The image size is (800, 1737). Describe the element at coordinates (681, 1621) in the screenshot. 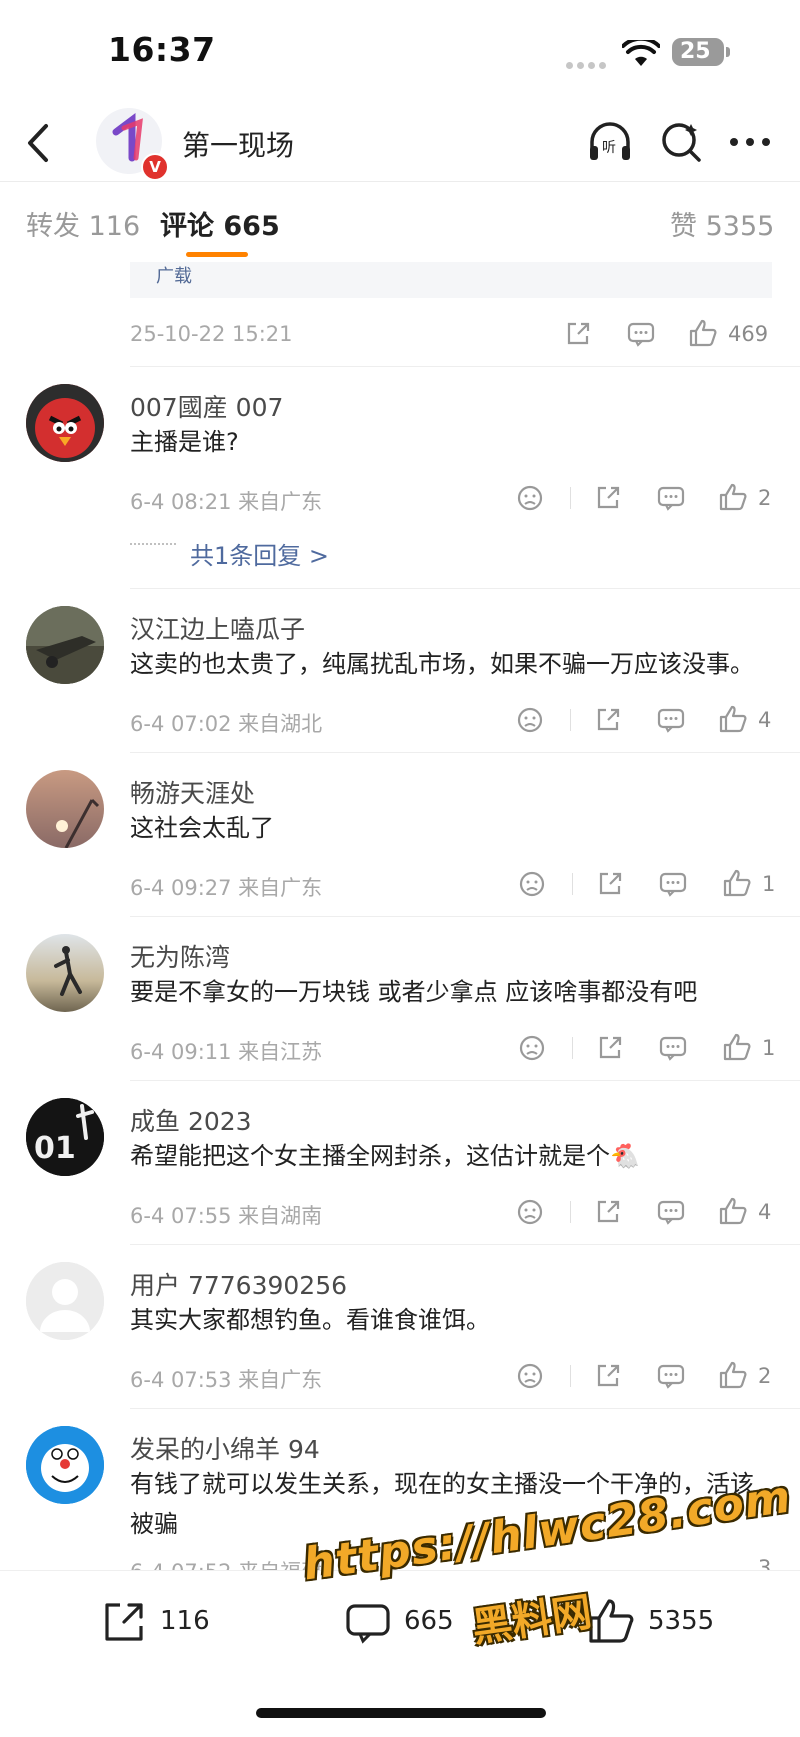

I see `like-count-total: 5355` at that location.